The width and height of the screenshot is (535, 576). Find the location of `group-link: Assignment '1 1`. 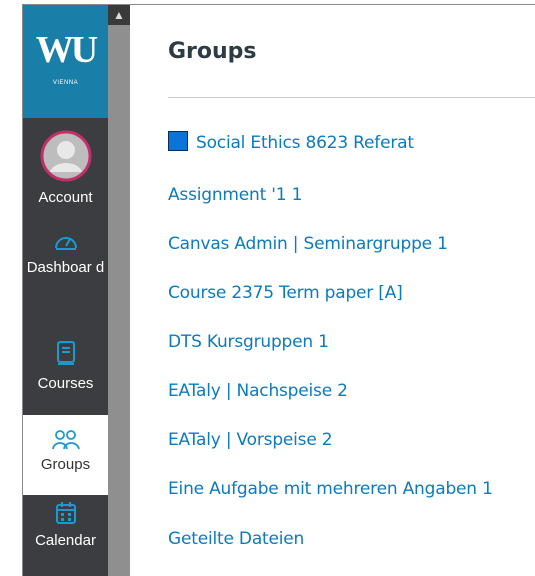

group-link: Assignment '1 1 is located at coordinates (235, 195).